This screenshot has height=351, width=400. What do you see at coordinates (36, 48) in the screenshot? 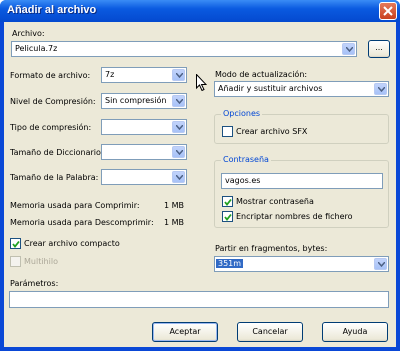
I see `archive-value: Pelicula.7z` at bounding box center [36, 48].